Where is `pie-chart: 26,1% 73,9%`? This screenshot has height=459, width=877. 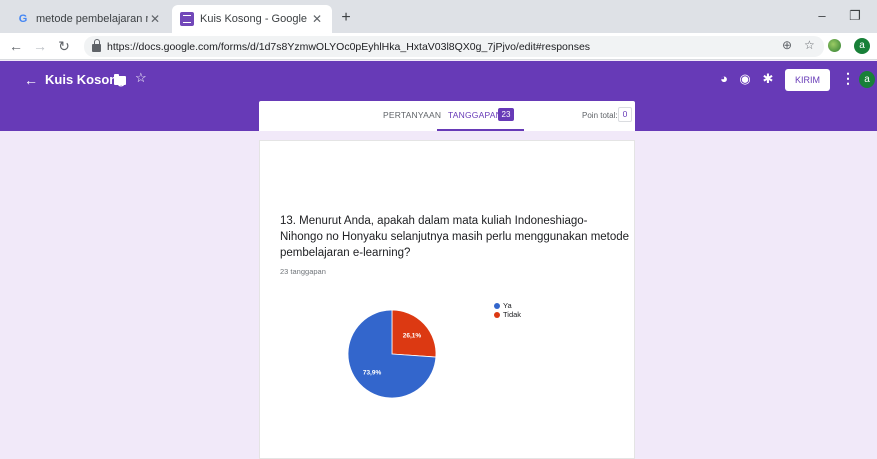
pie-chart: 26,1% 73,9% is located at coordinates (392, 354).